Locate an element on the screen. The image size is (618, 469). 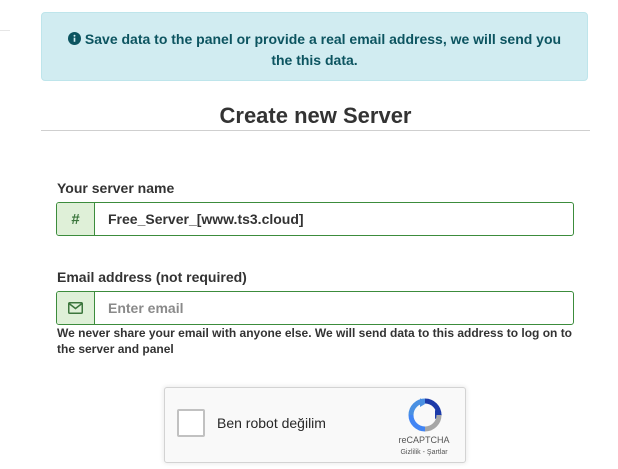
hash-icon: # is located at coordinates (76, 219).